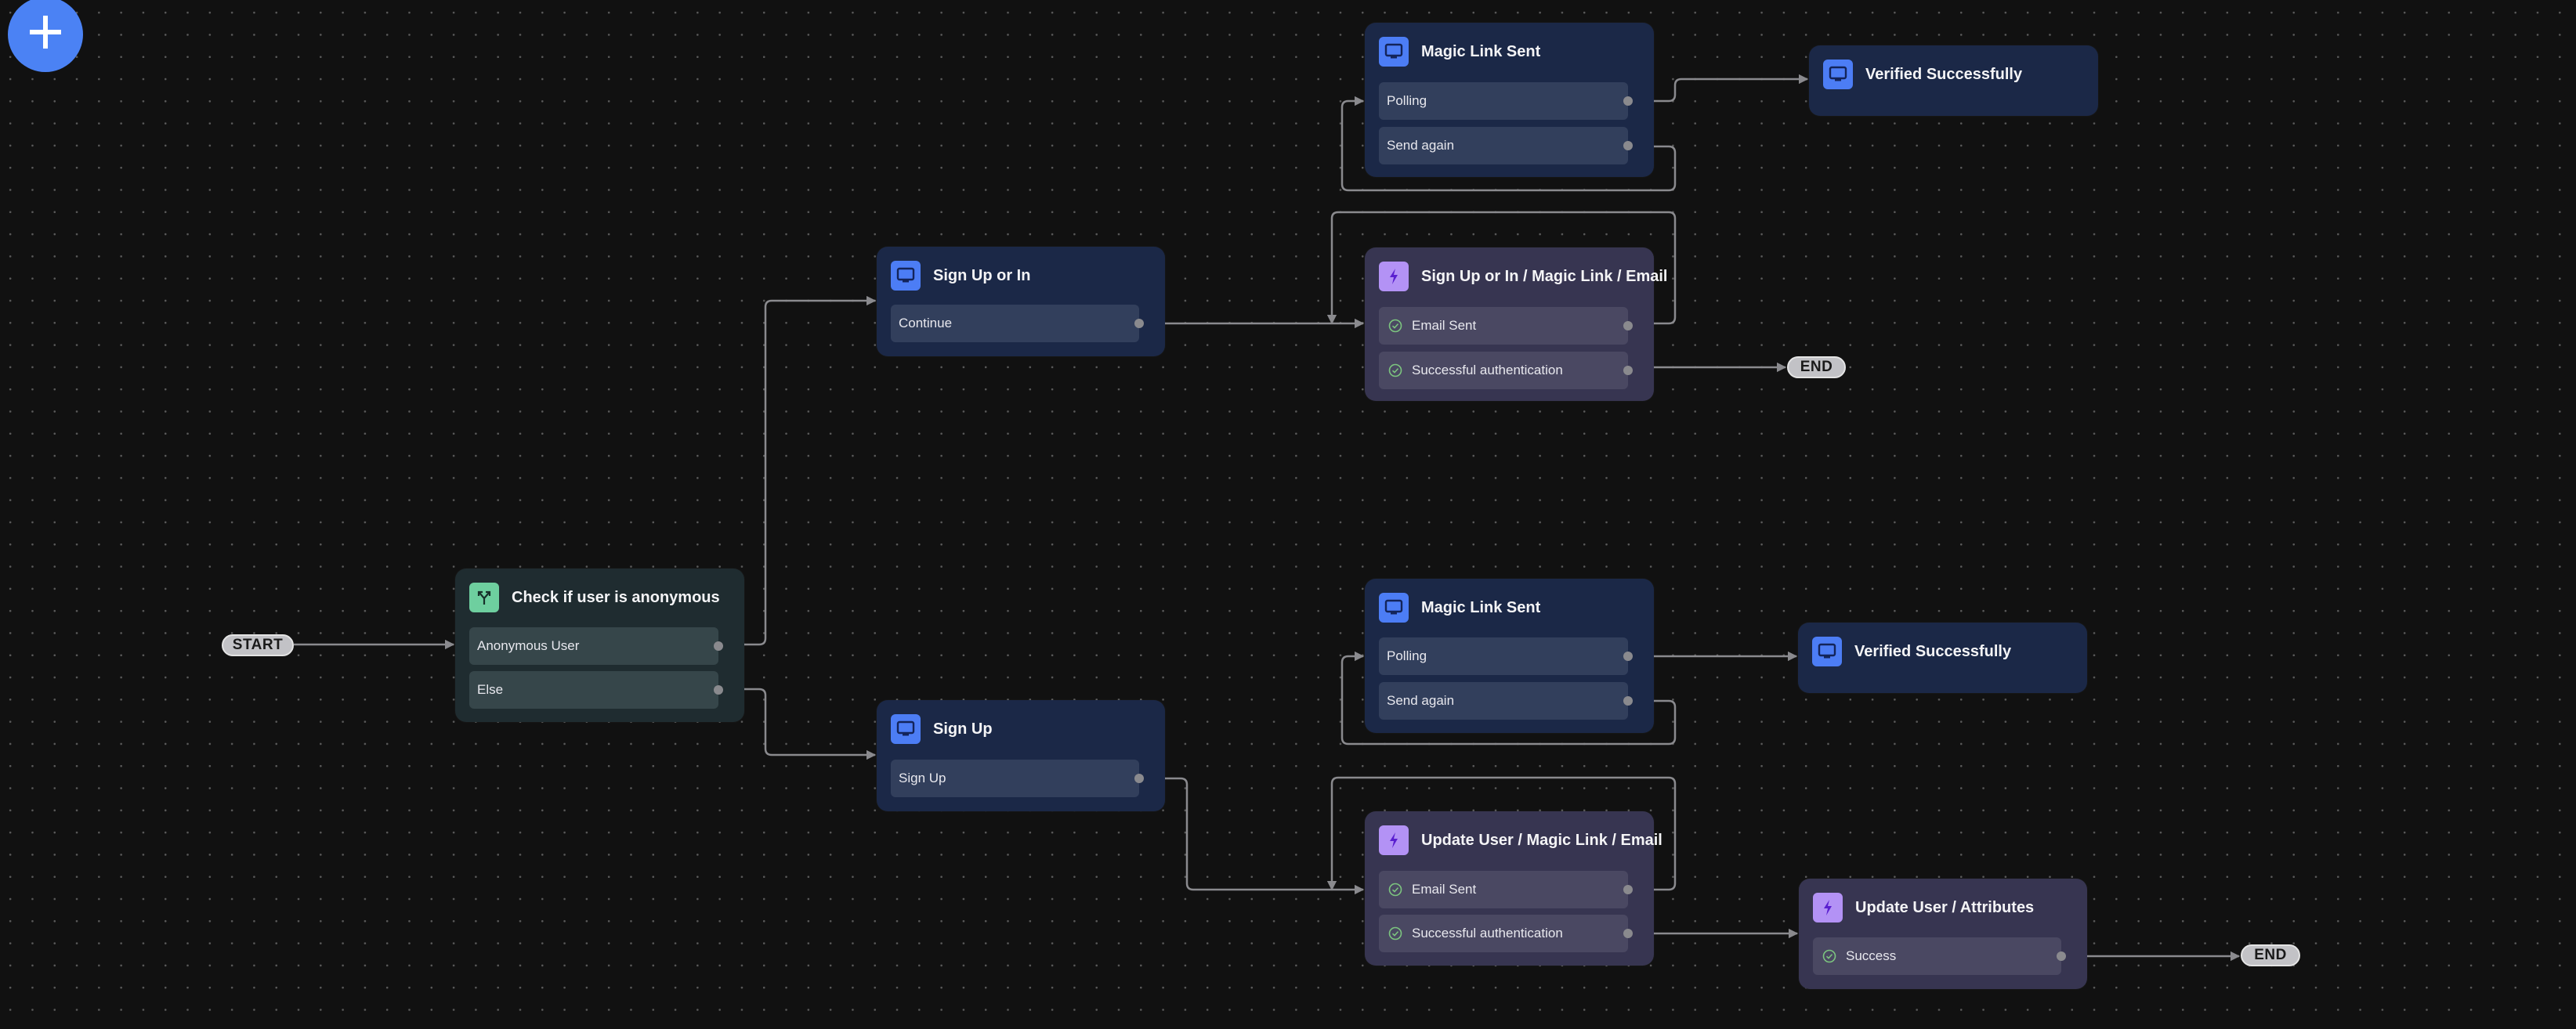 The width and height of the screenshot is (2576, 1029). I want to click on node-title: Check if user is anonymous, so click(616, 597).